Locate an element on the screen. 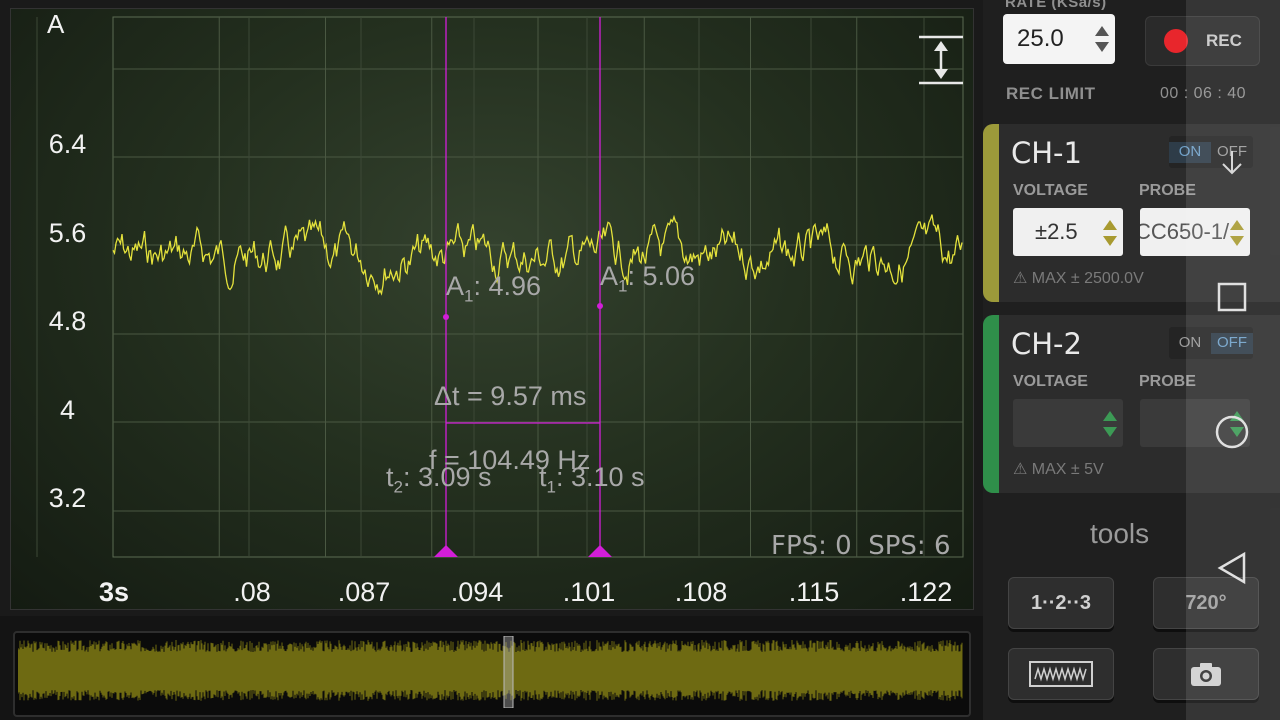  x-tick-label: .08 is located at coordinates (252, 592).